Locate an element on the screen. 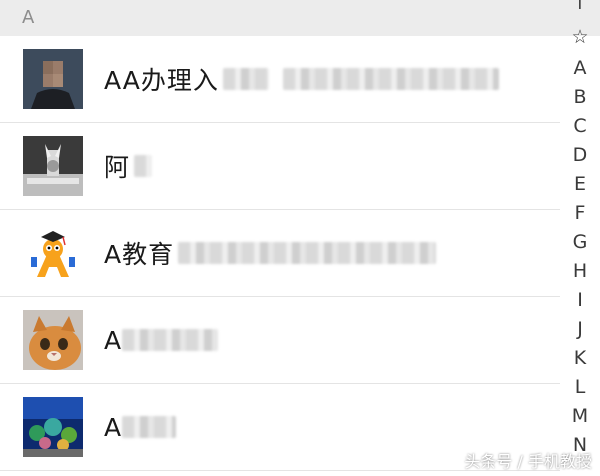 This screenshot has width=600, height=476. index-letter: F is located at coordinates (580, 213).